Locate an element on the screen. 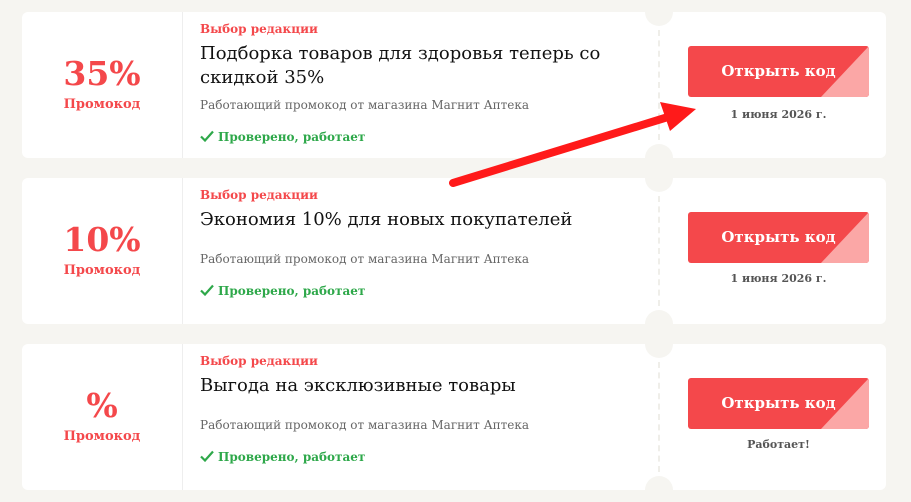 Image resolution: width=911 pixels, height=502 pixels. discount-block: % Промокод is located at coordinates (102, 417).